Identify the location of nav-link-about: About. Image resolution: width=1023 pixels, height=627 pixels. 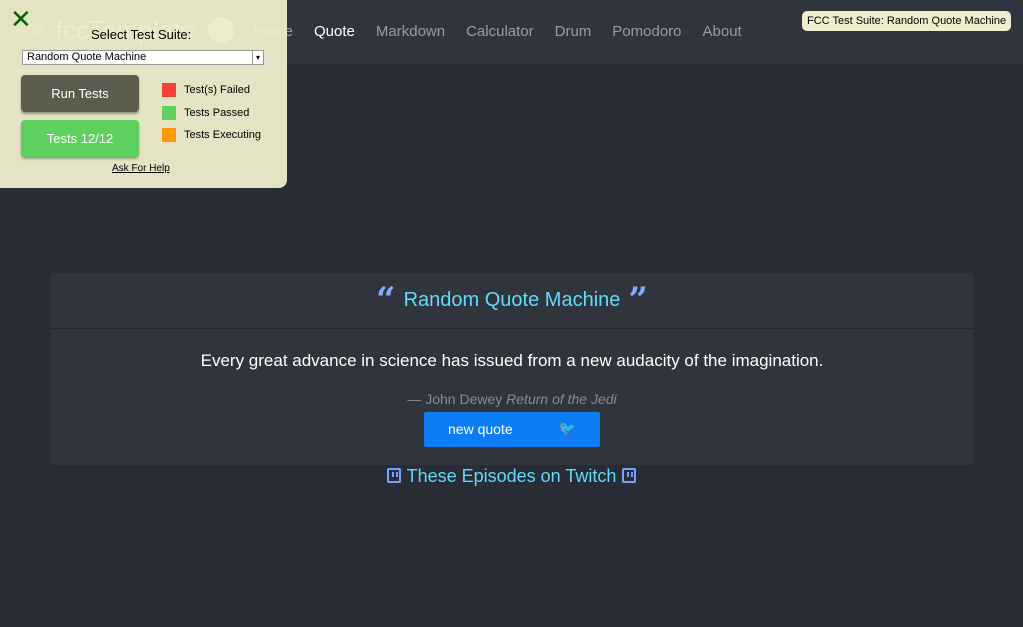
(722, 32).